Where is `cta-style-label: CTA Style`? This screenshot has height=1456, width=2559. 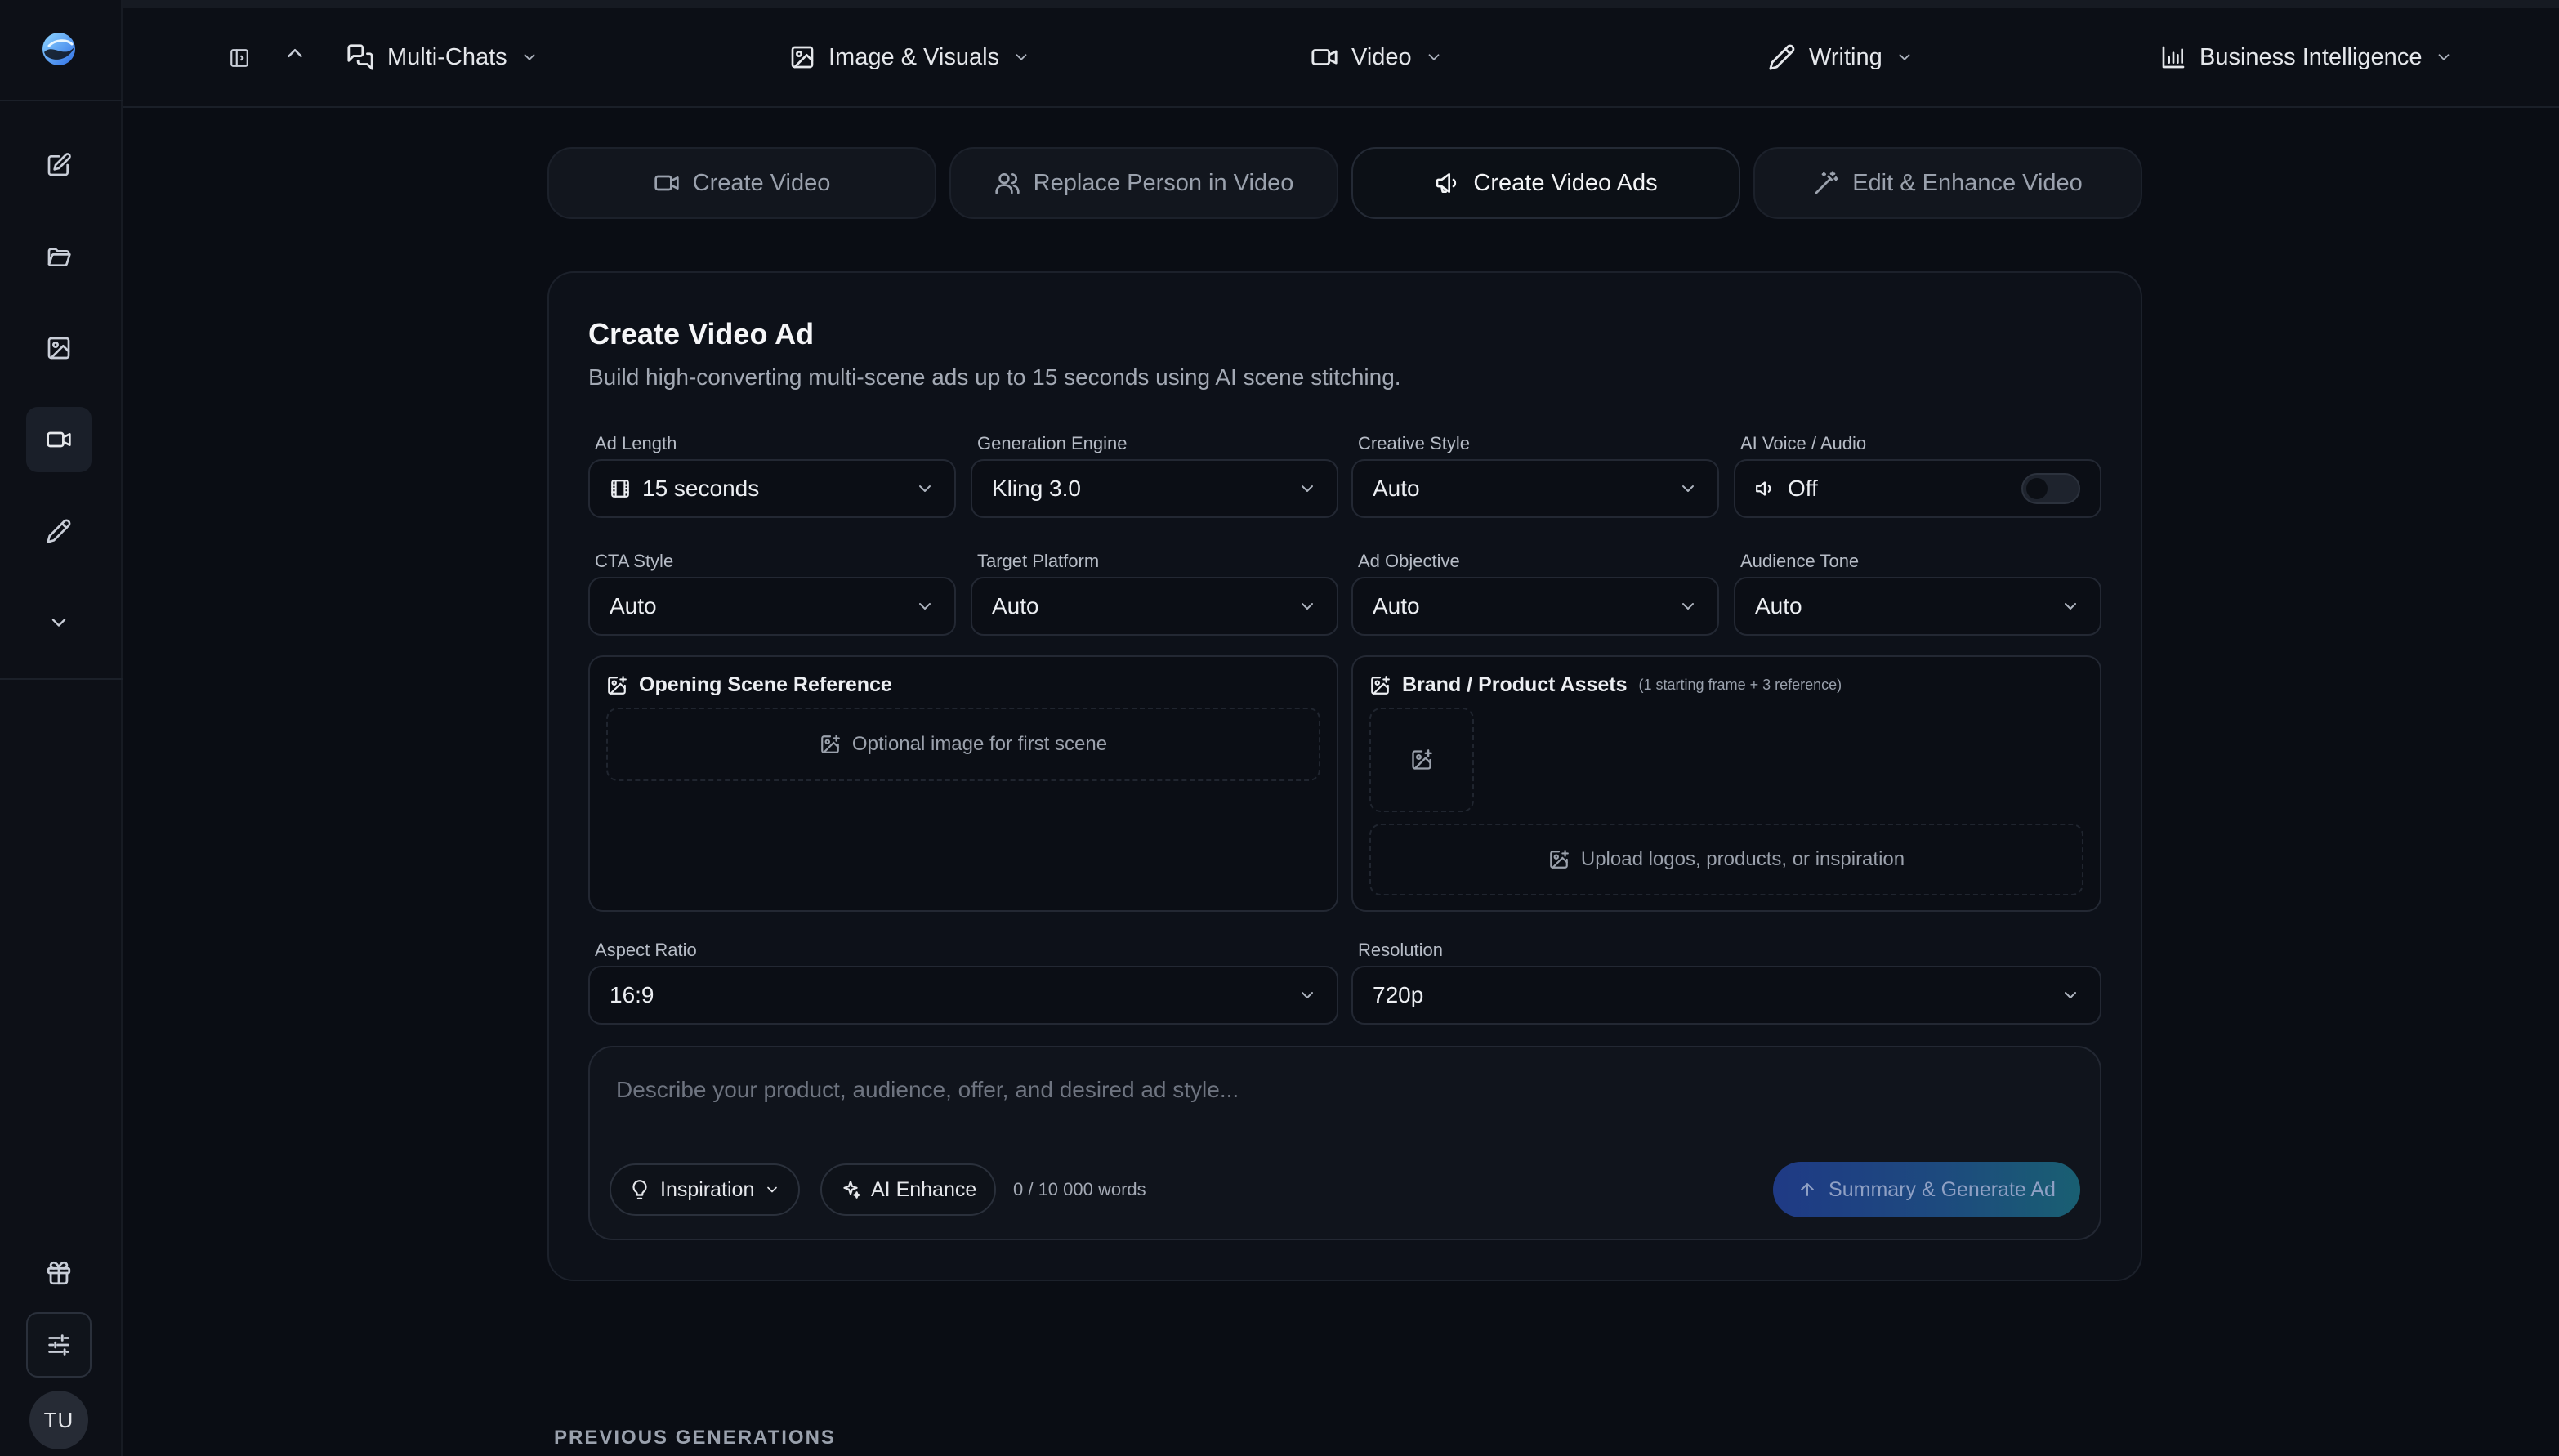 cta-style-label: CTA Style is located at coordinates (634, 561).